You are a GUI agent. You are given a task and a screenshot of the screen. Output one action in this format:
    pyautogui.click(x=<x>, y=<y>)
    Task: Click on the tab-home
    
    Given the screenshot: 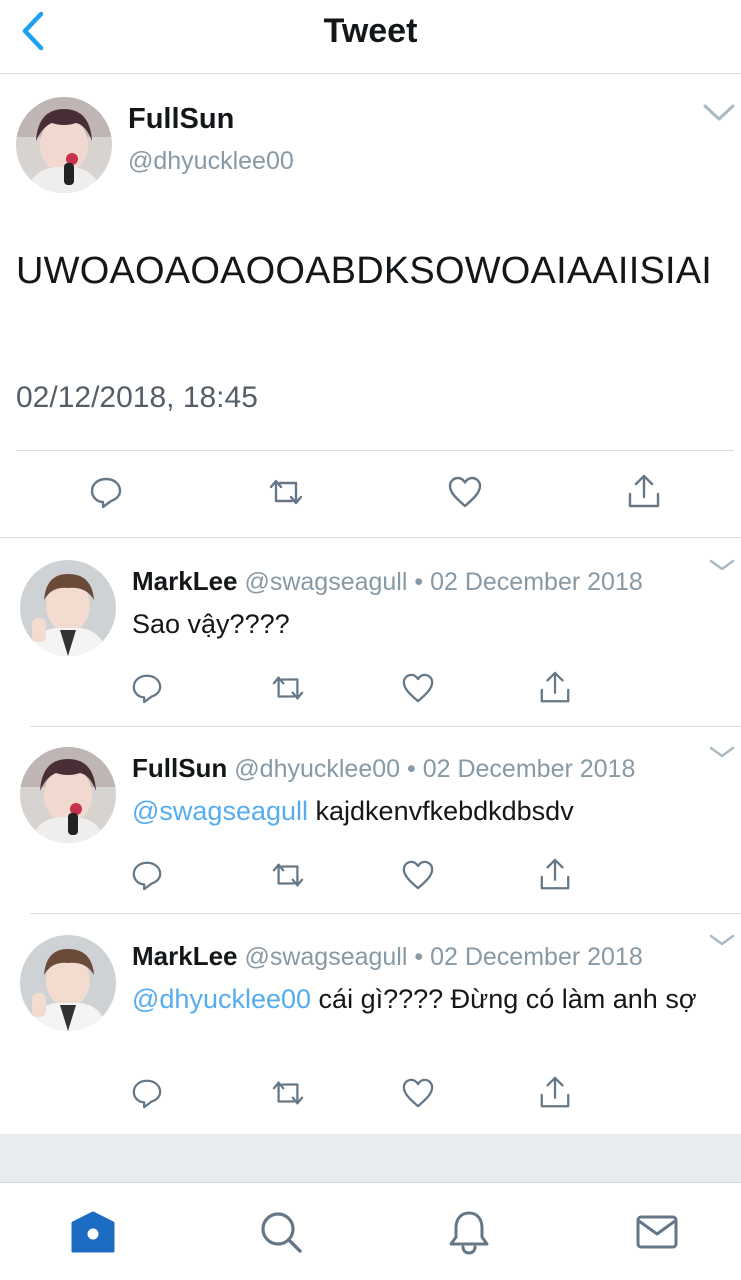 What is the action you would take?
    pyautogui.click(x=93, y=1232)
    